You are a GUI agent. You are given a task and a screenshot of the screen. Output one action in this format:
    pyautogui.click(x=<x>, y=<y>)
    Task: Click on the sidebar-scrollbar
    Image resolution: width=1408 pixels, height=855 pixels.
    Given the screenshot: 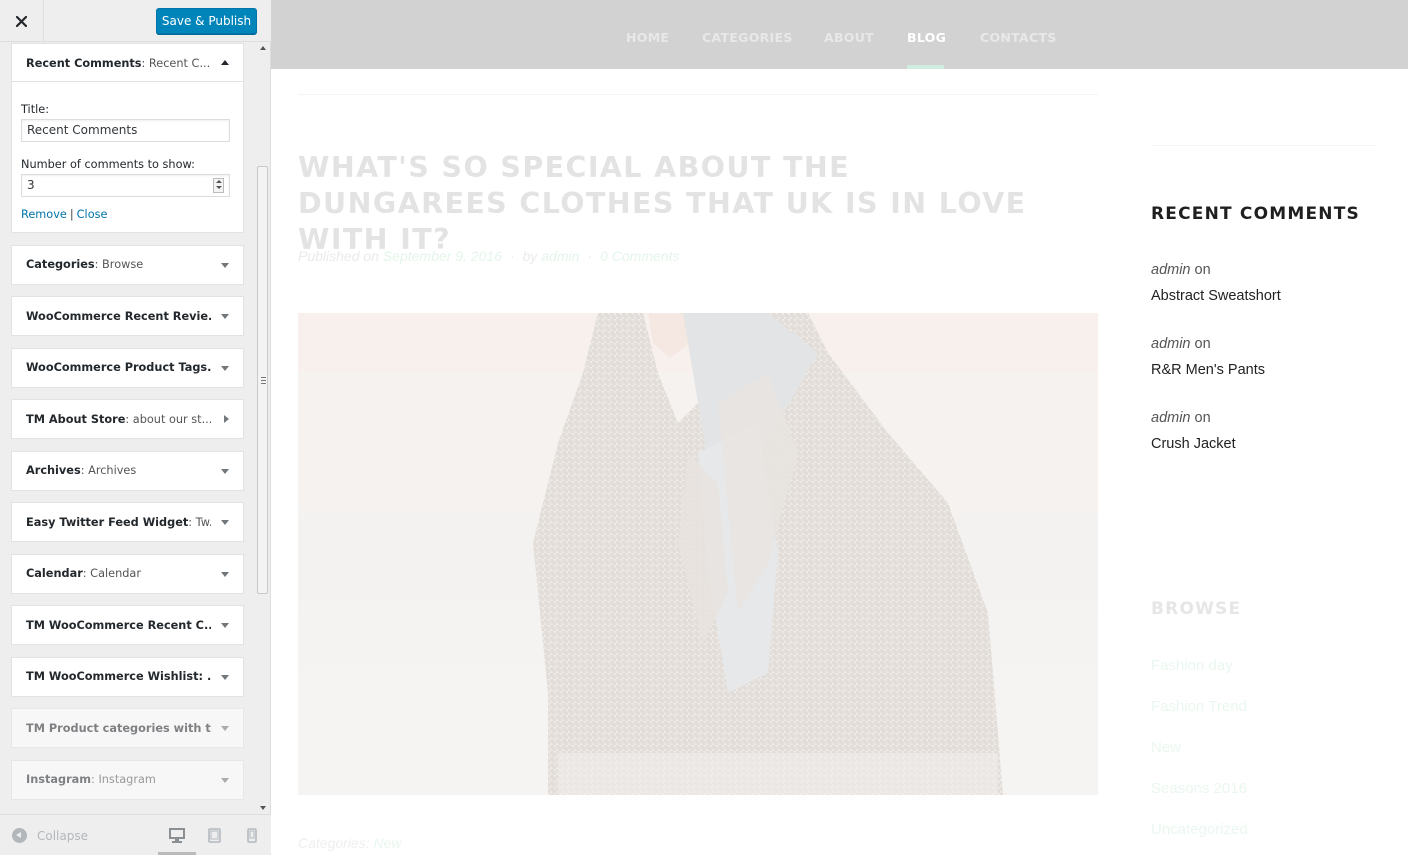 What is the action you would take?
    pyautogui.click(x=263, y=428)
    